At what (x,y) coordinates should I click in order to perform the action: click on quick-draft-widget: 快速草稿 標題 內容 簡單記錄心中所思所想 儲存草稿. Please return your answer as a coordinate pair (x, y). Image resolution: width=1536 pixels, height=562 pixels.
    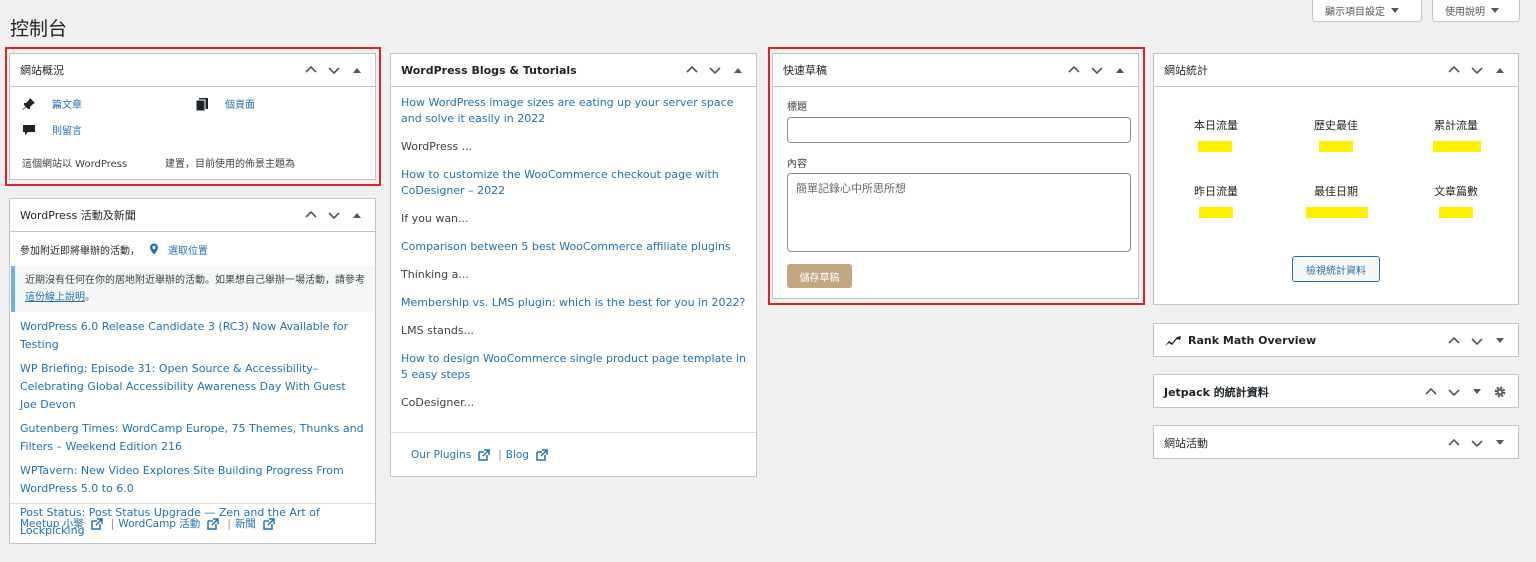
    Looking at the image, I should click on (955, 176).